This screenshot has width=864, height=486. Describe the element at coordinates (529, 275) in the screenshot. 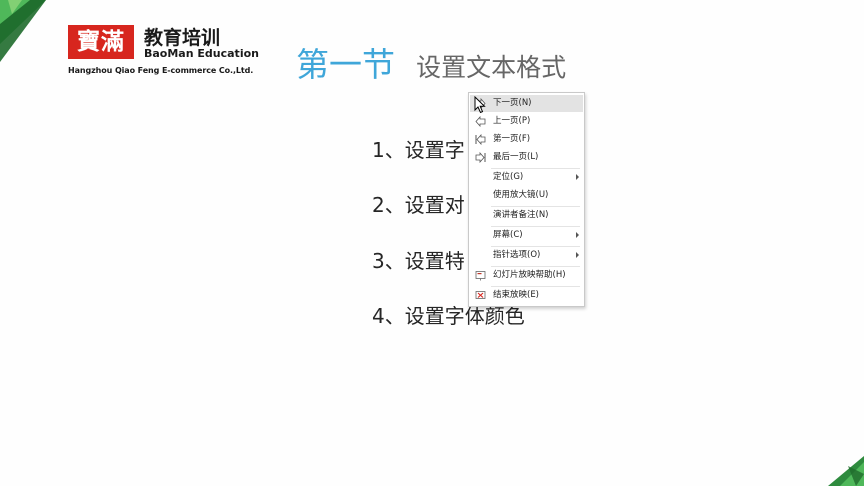

I see `menu-item-label: 幻灯片放映帮助(H)` at that location.